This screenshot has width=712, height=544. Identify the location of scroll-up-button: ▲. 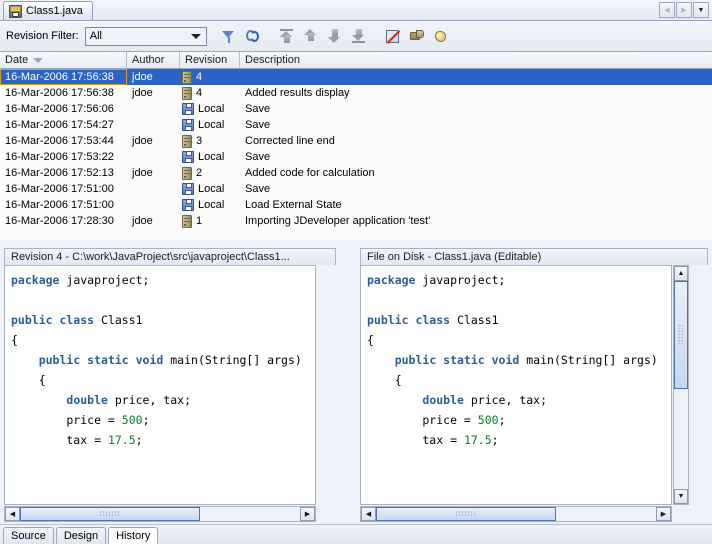
(681, 273).